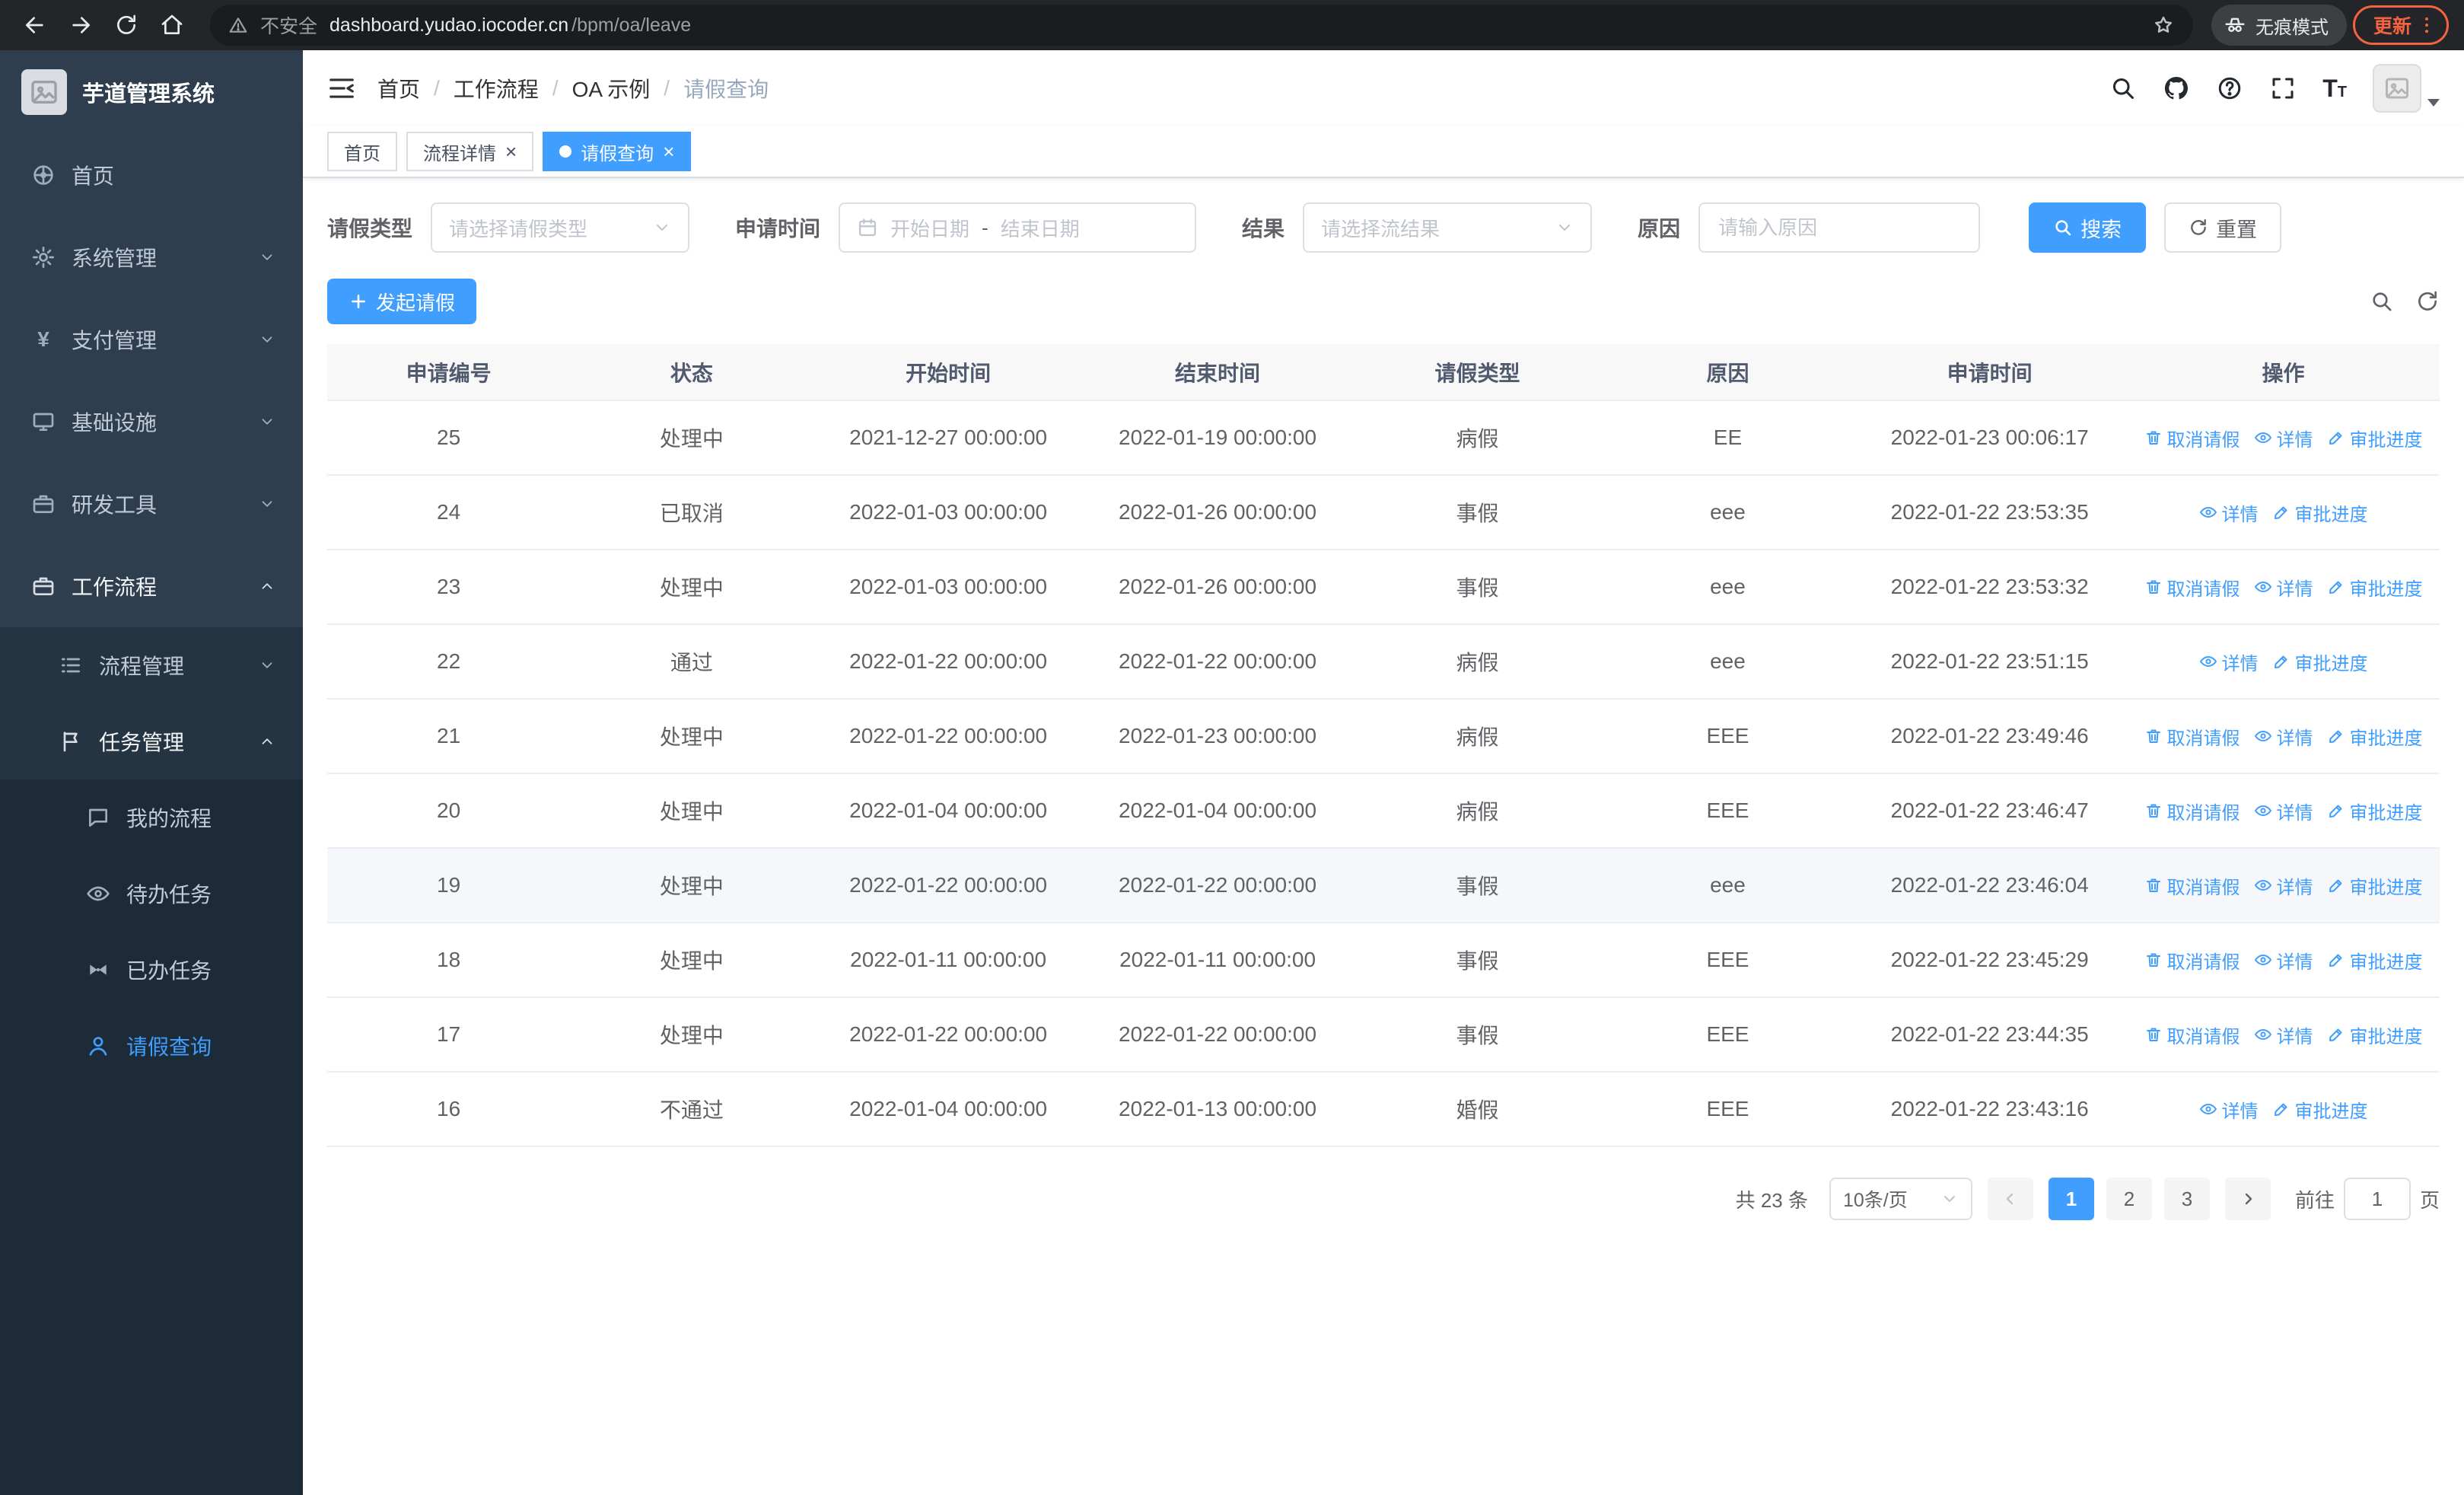  Describe the element at coordinates (611, 89) in the screenshot. I see `breadcrumb-item: OA 示例` at that location.